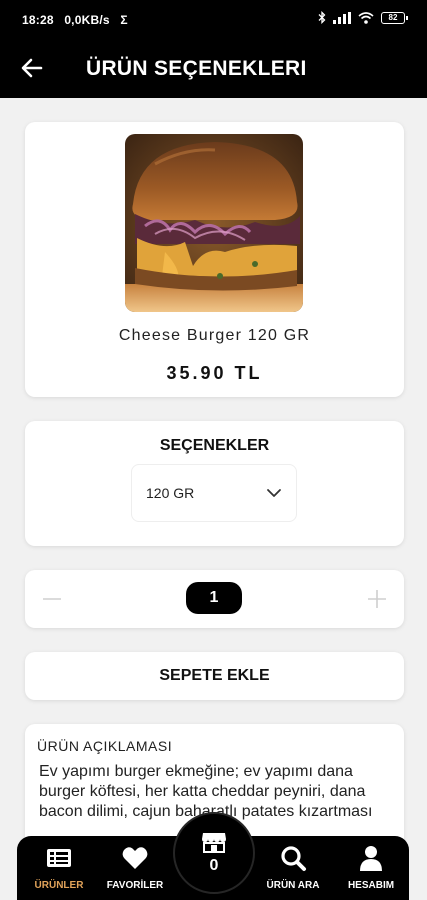 The height and width of the screenshot is (900, 427). I want to click on user-icon, so click(371, 858).